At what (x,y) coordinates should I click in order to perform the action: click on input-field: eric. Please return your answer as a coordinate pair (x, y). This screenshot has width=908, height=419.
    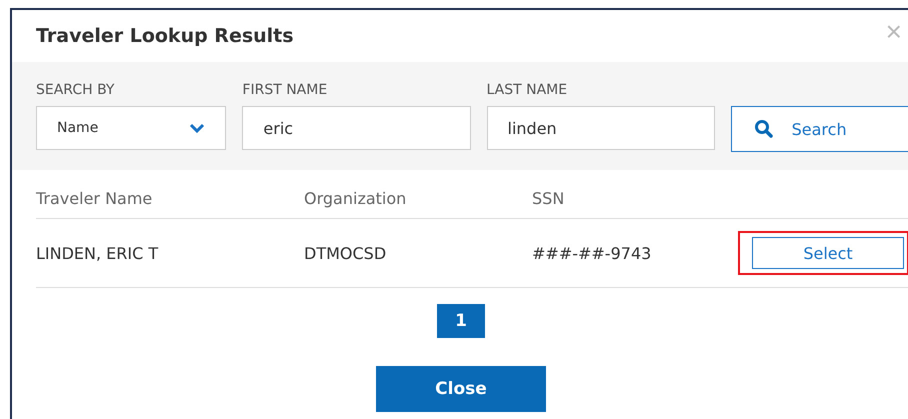
    Looking at the image, I should click on (356, 128).